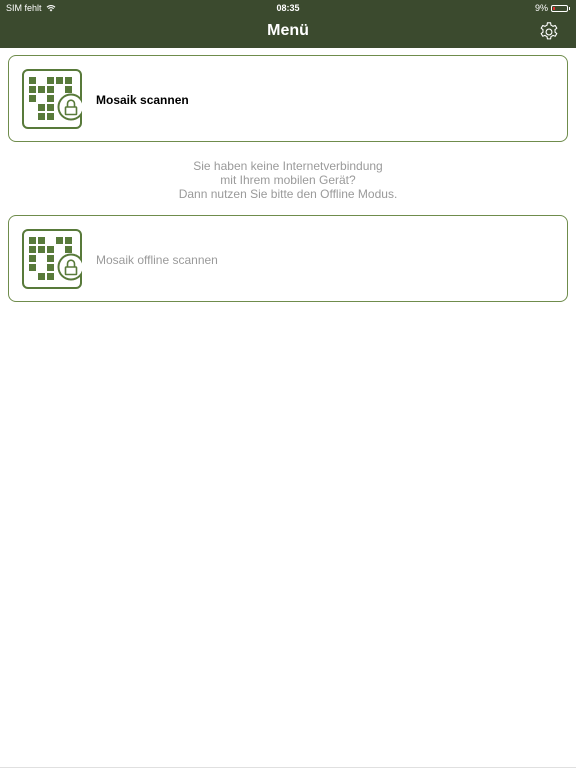  I want to click on status-battery: 9%, so click(552, 8).